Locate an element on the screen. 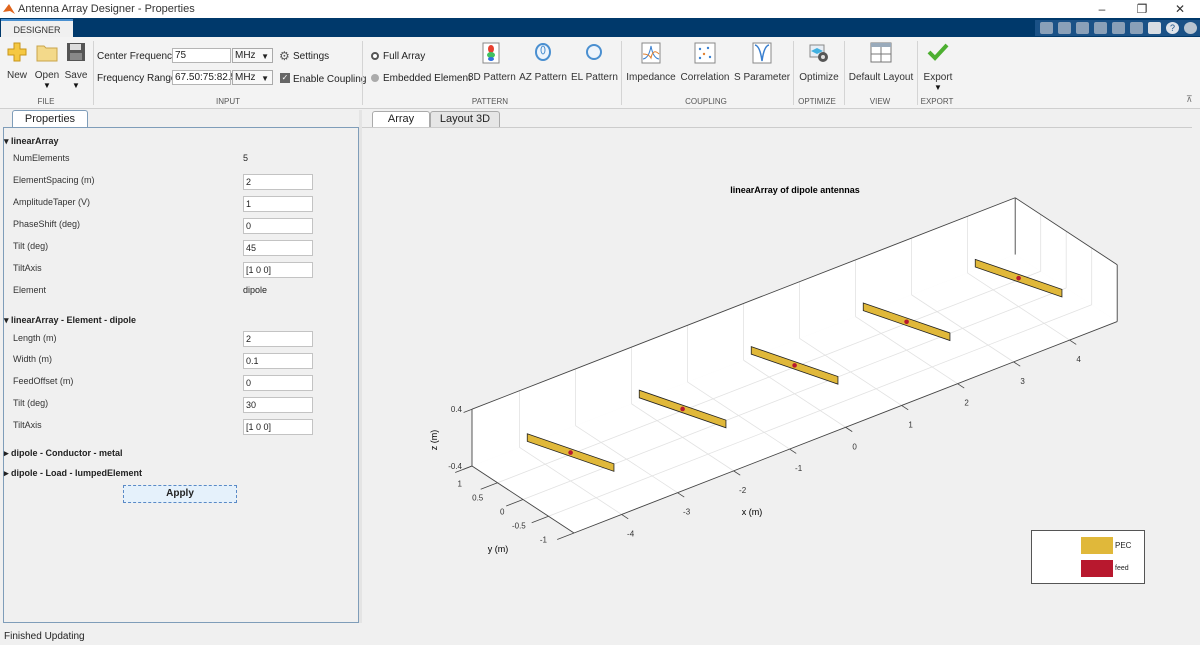 This screenshot has width=1200, height=645. phase-shift-input: 0 is located at coordinates (278, 226).